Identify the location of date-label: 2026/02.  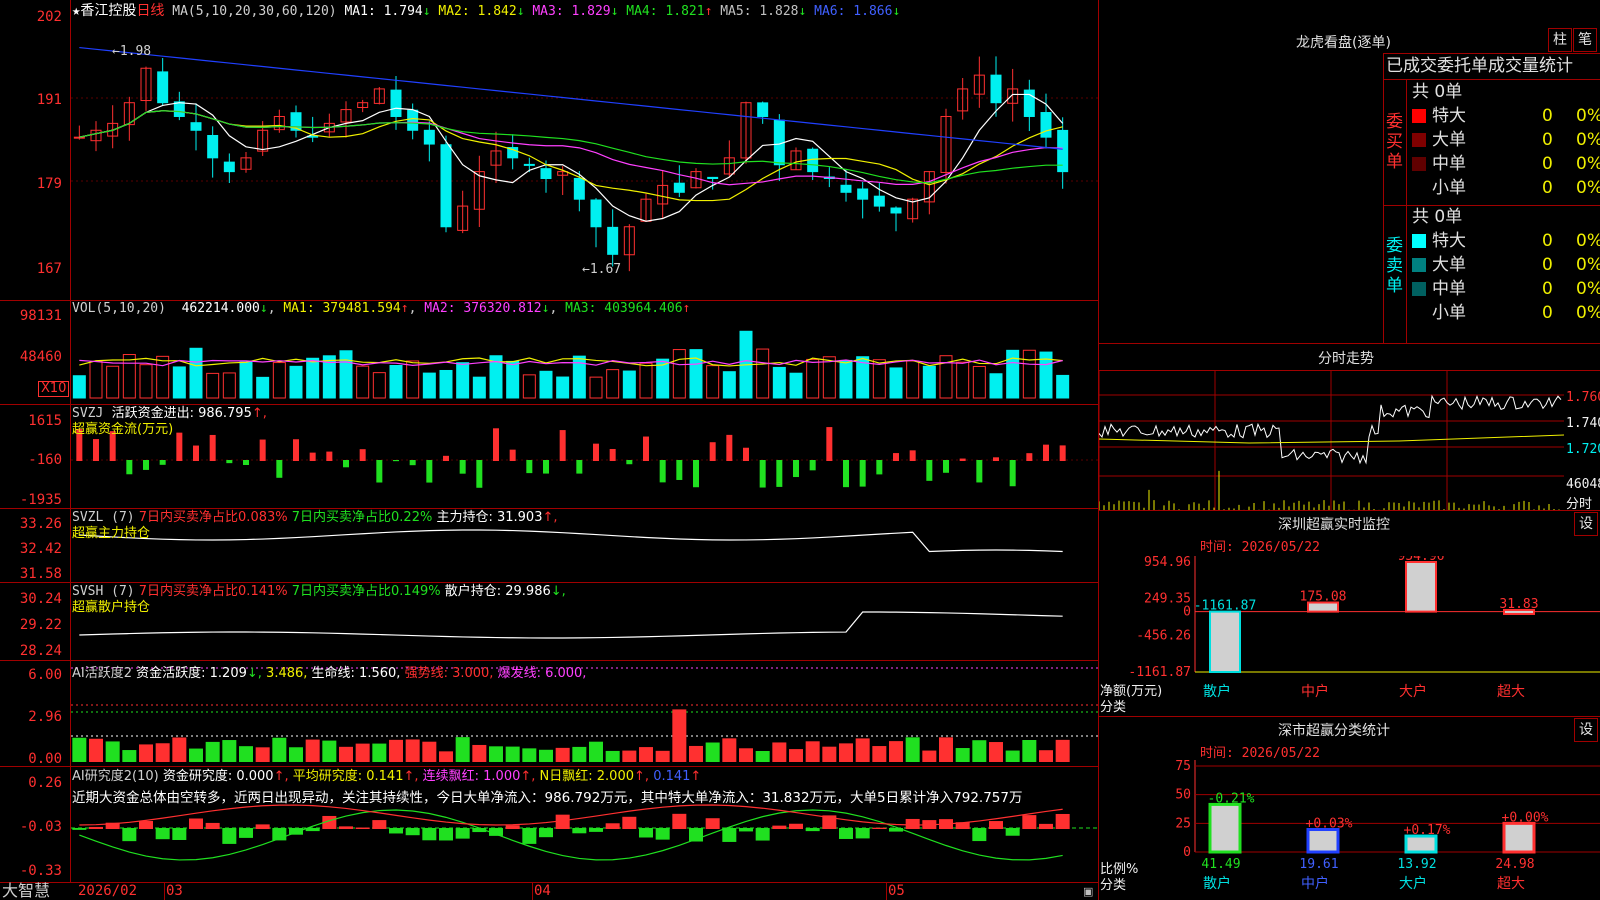
(108, 891).